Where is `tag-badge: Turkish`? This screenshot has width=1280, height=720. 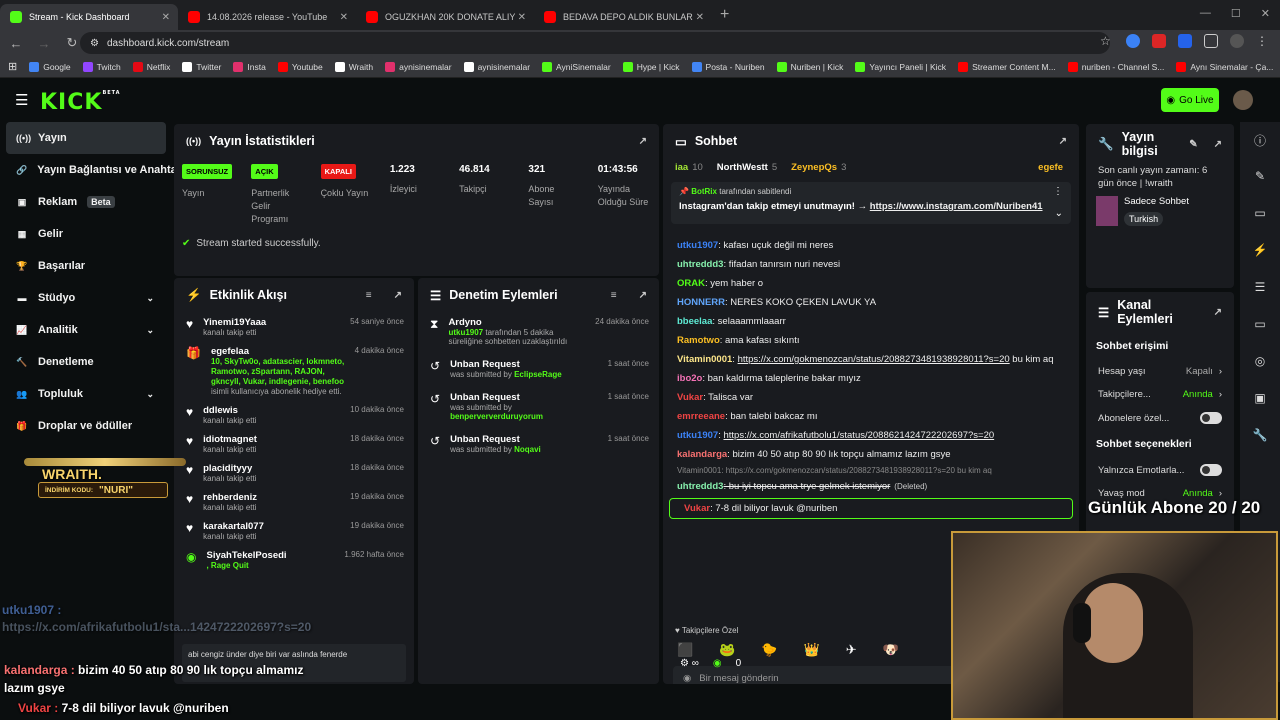
tag-badge: Turkish is located at coordinates (1144, 219).